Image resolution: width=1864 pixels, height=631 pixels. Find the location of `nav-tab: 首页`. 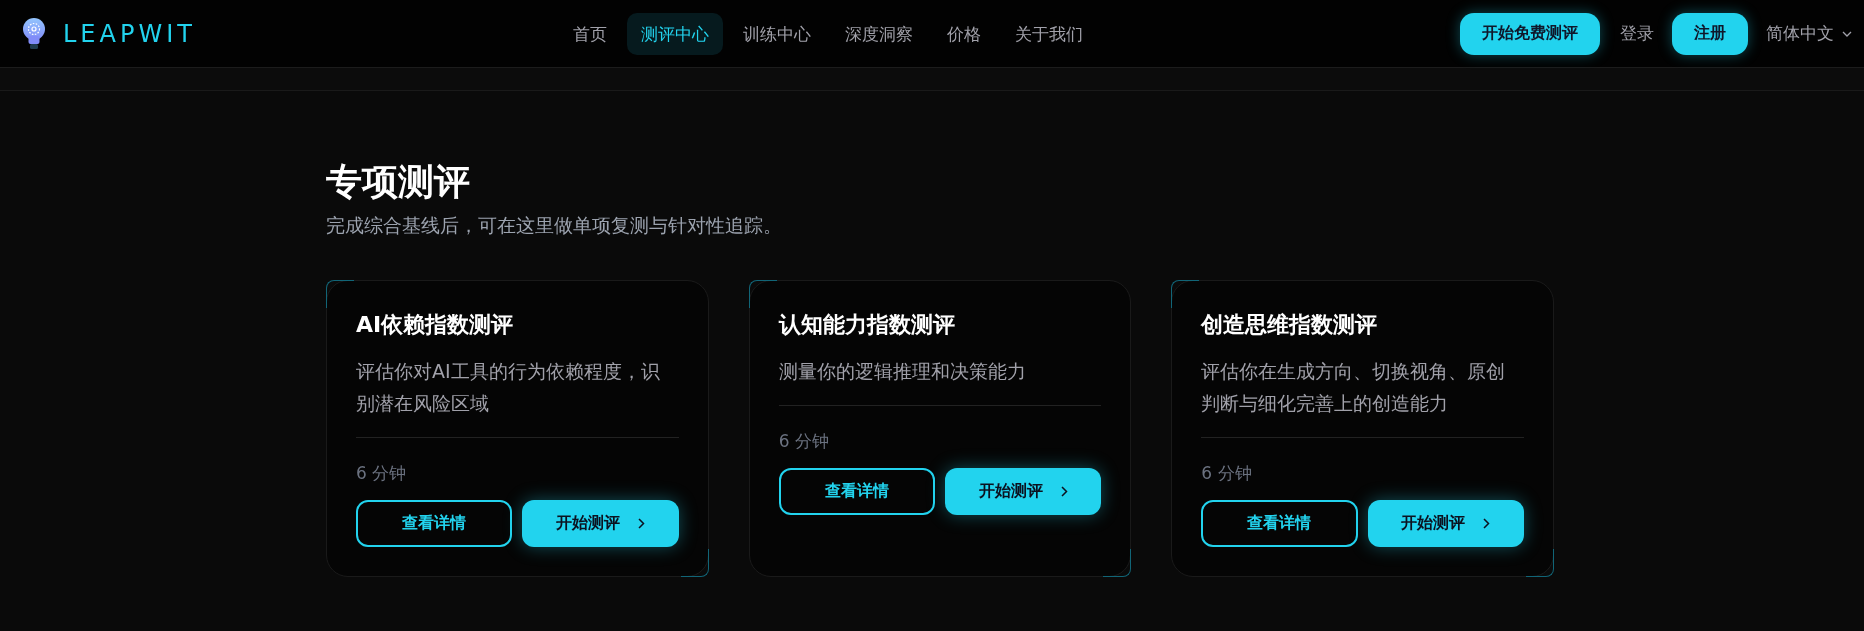

nav-tab: 首页 is located at coordinates (589, 33).